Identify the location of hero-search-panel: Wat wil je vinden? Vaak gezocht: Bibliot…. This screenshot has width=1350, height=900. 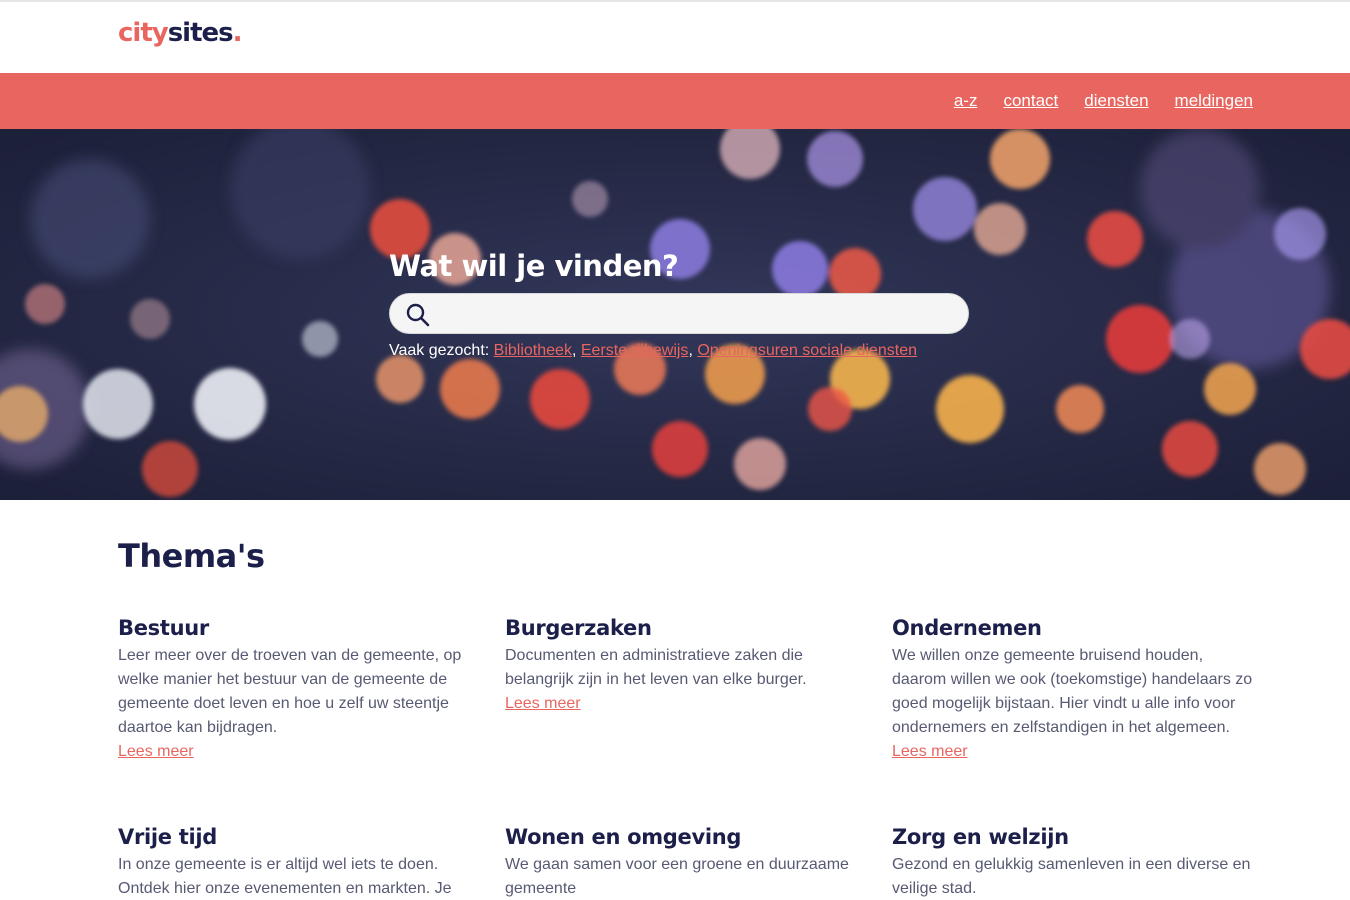
(679, 304).